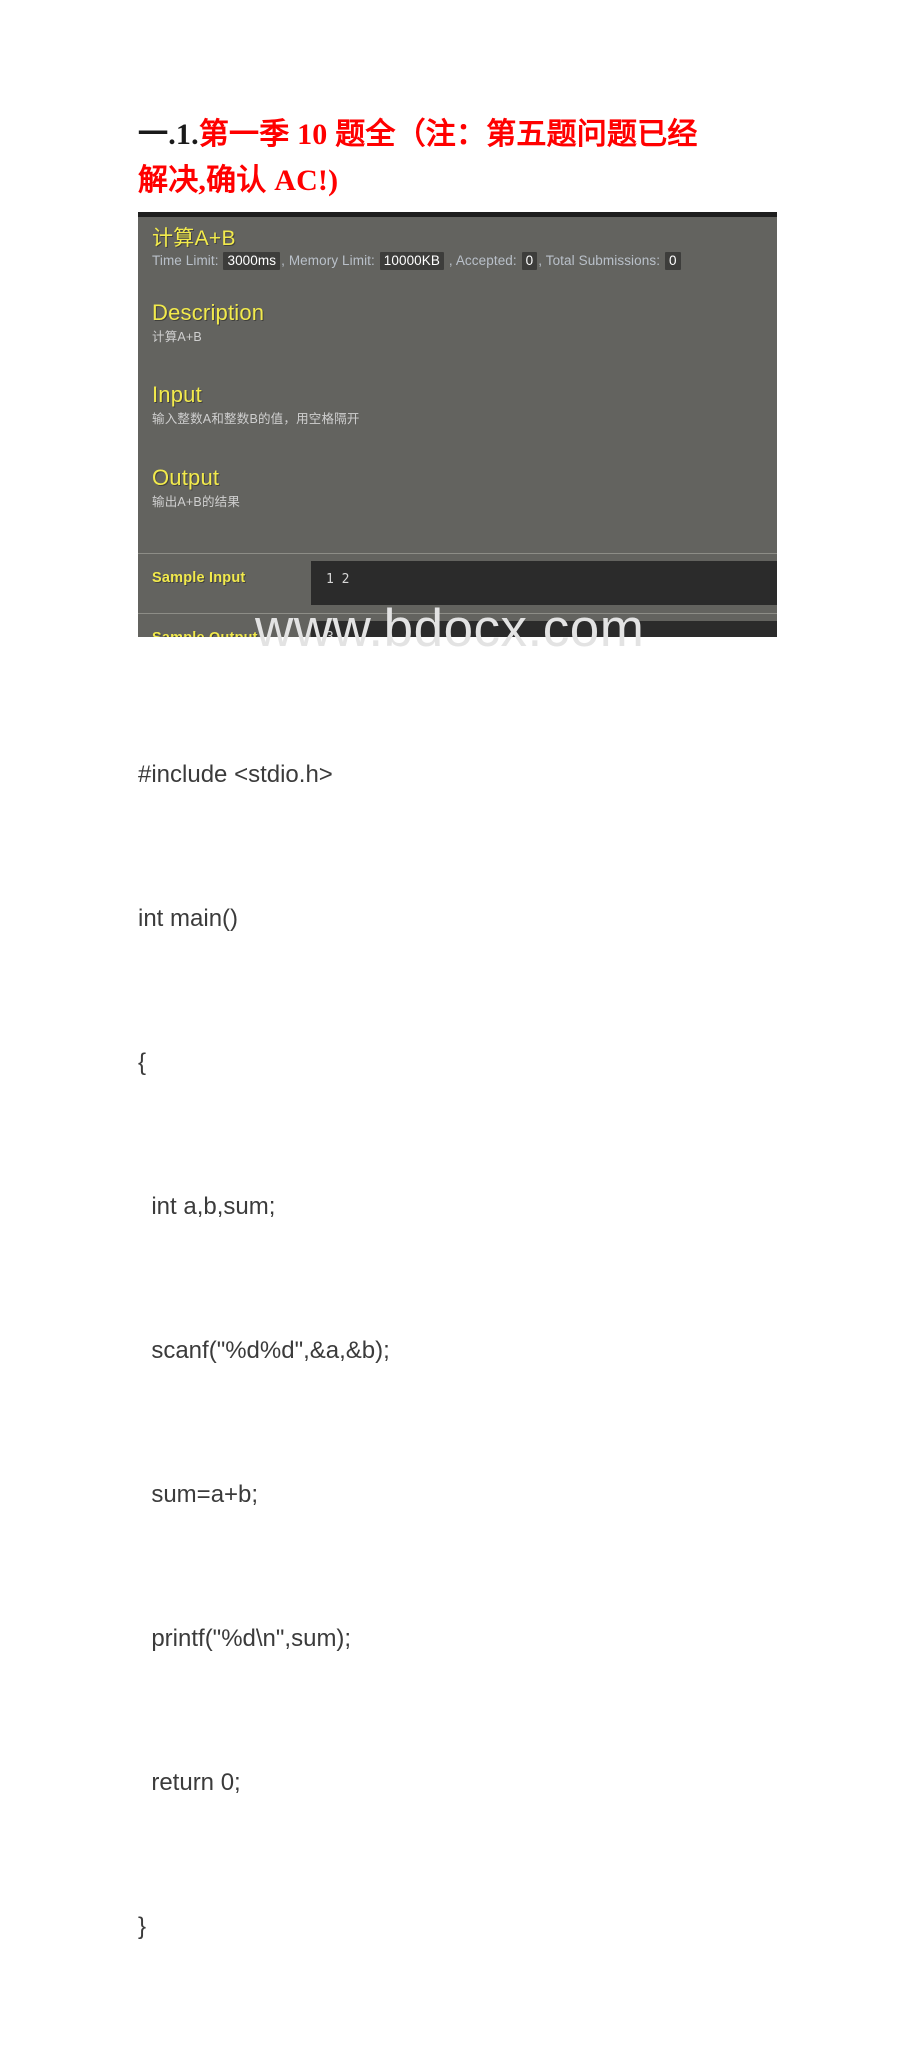 This screenshot has height=2047, width=920. Describe the element at coordinates (198, 1494) in the screenshot. I see `code-line: sum=a+b;` at that location.